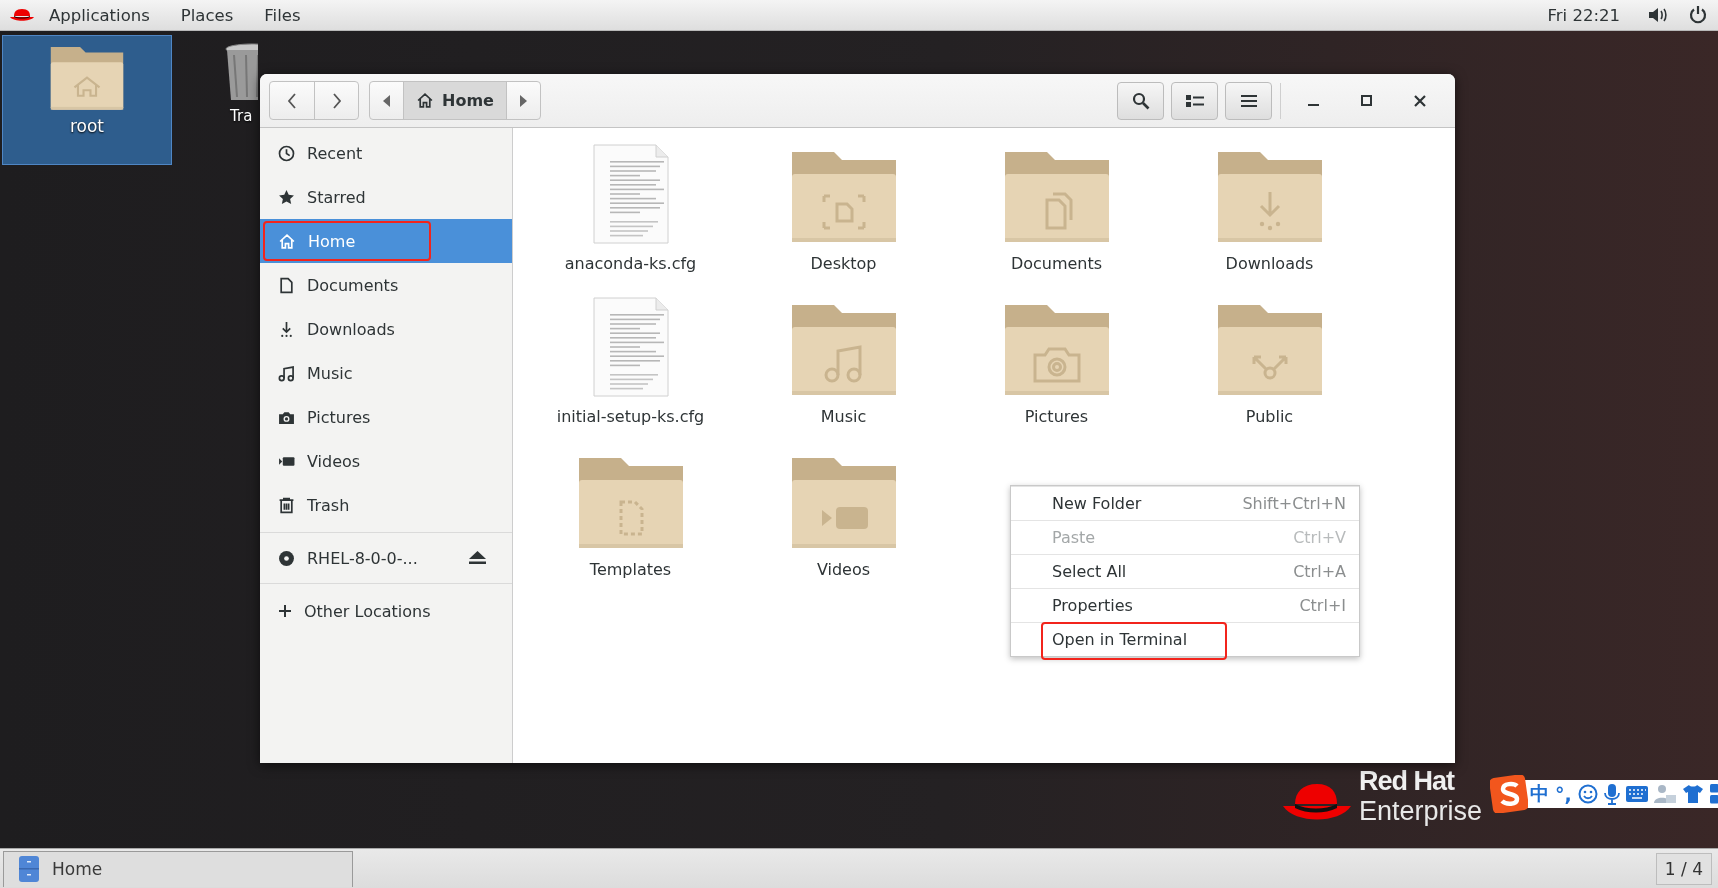 The width and height of the screenshot is (1718, 888). What do you see at coordinates (1658, 15) in the screenshot?
I see `volume-icon` at bounding box center [1658, 15].